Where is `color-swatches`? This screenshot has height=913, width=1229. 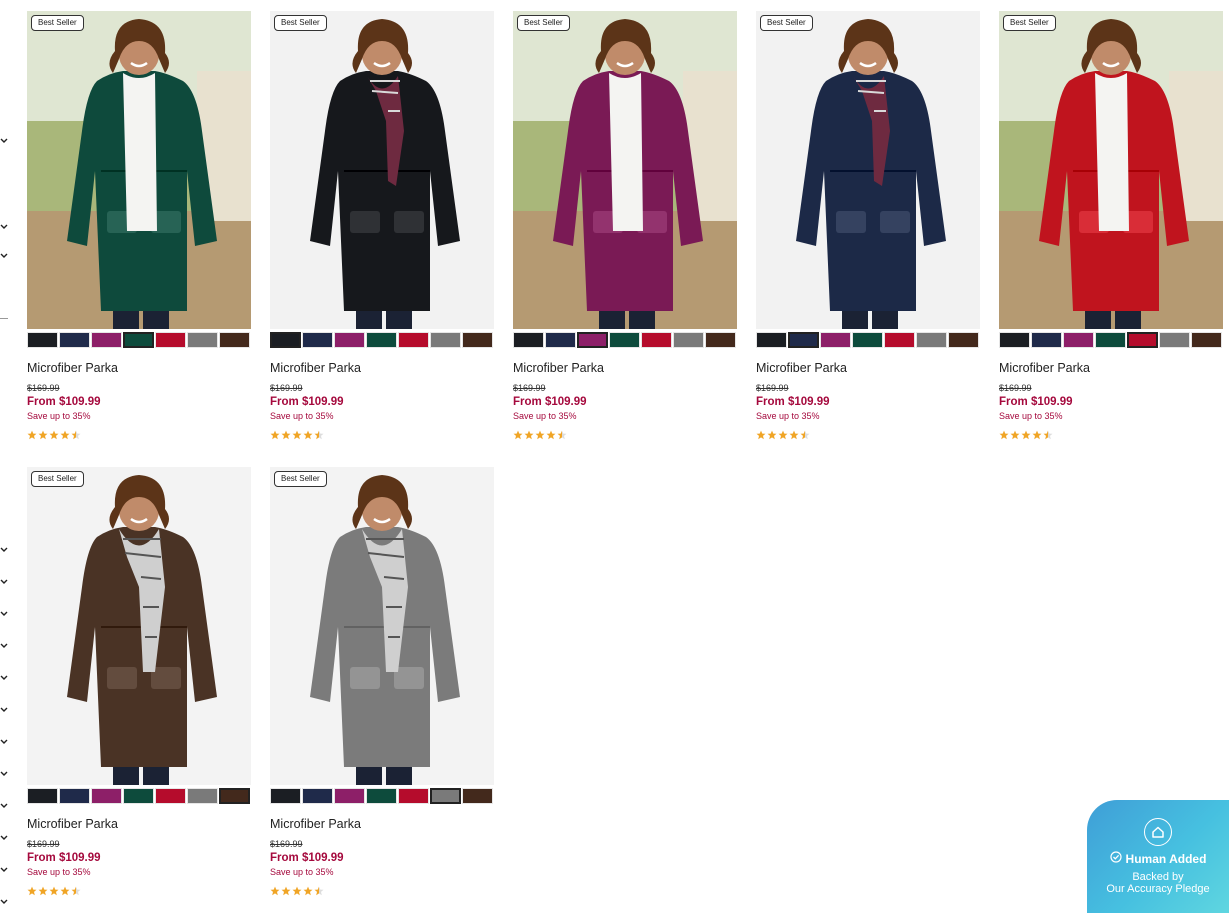
color-swatches is located at coordinates (139, 341).